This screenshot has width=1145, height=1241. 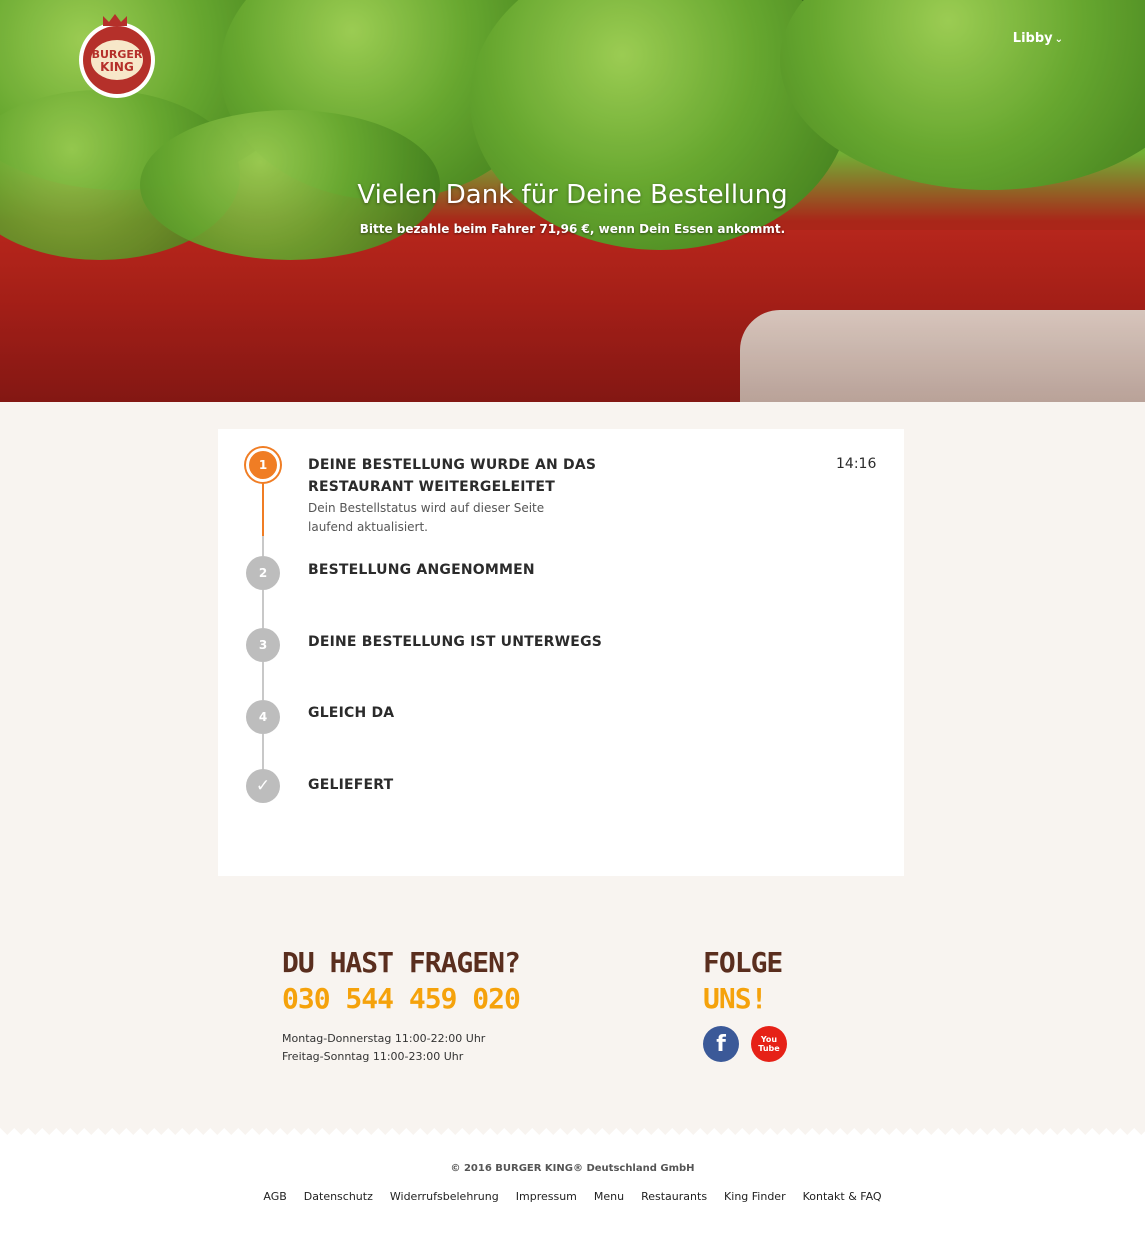 I want to click on contact-title: DU HAST FRAGEN?, so click(x=401, y=962).